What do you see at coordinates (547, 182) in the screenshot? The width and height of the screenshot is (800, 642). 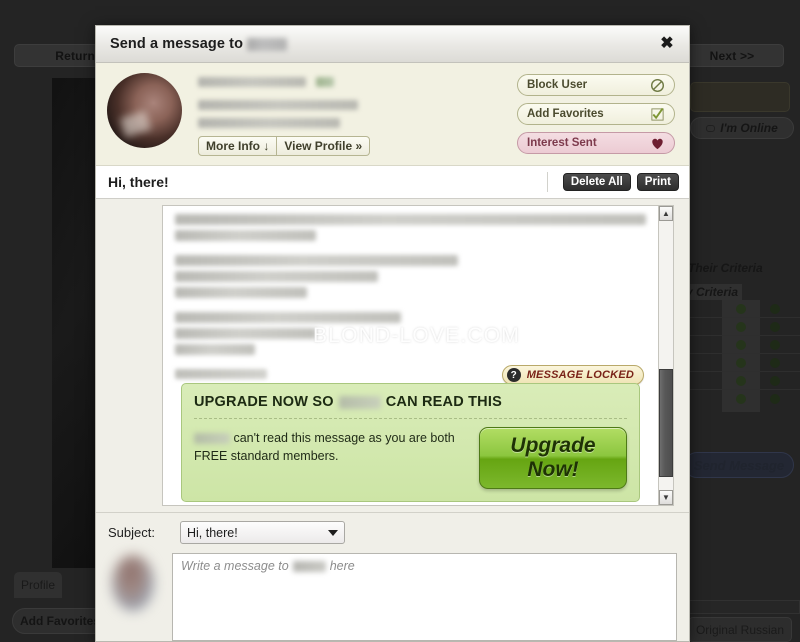 I see `divider` at bounding box center [547, 182].